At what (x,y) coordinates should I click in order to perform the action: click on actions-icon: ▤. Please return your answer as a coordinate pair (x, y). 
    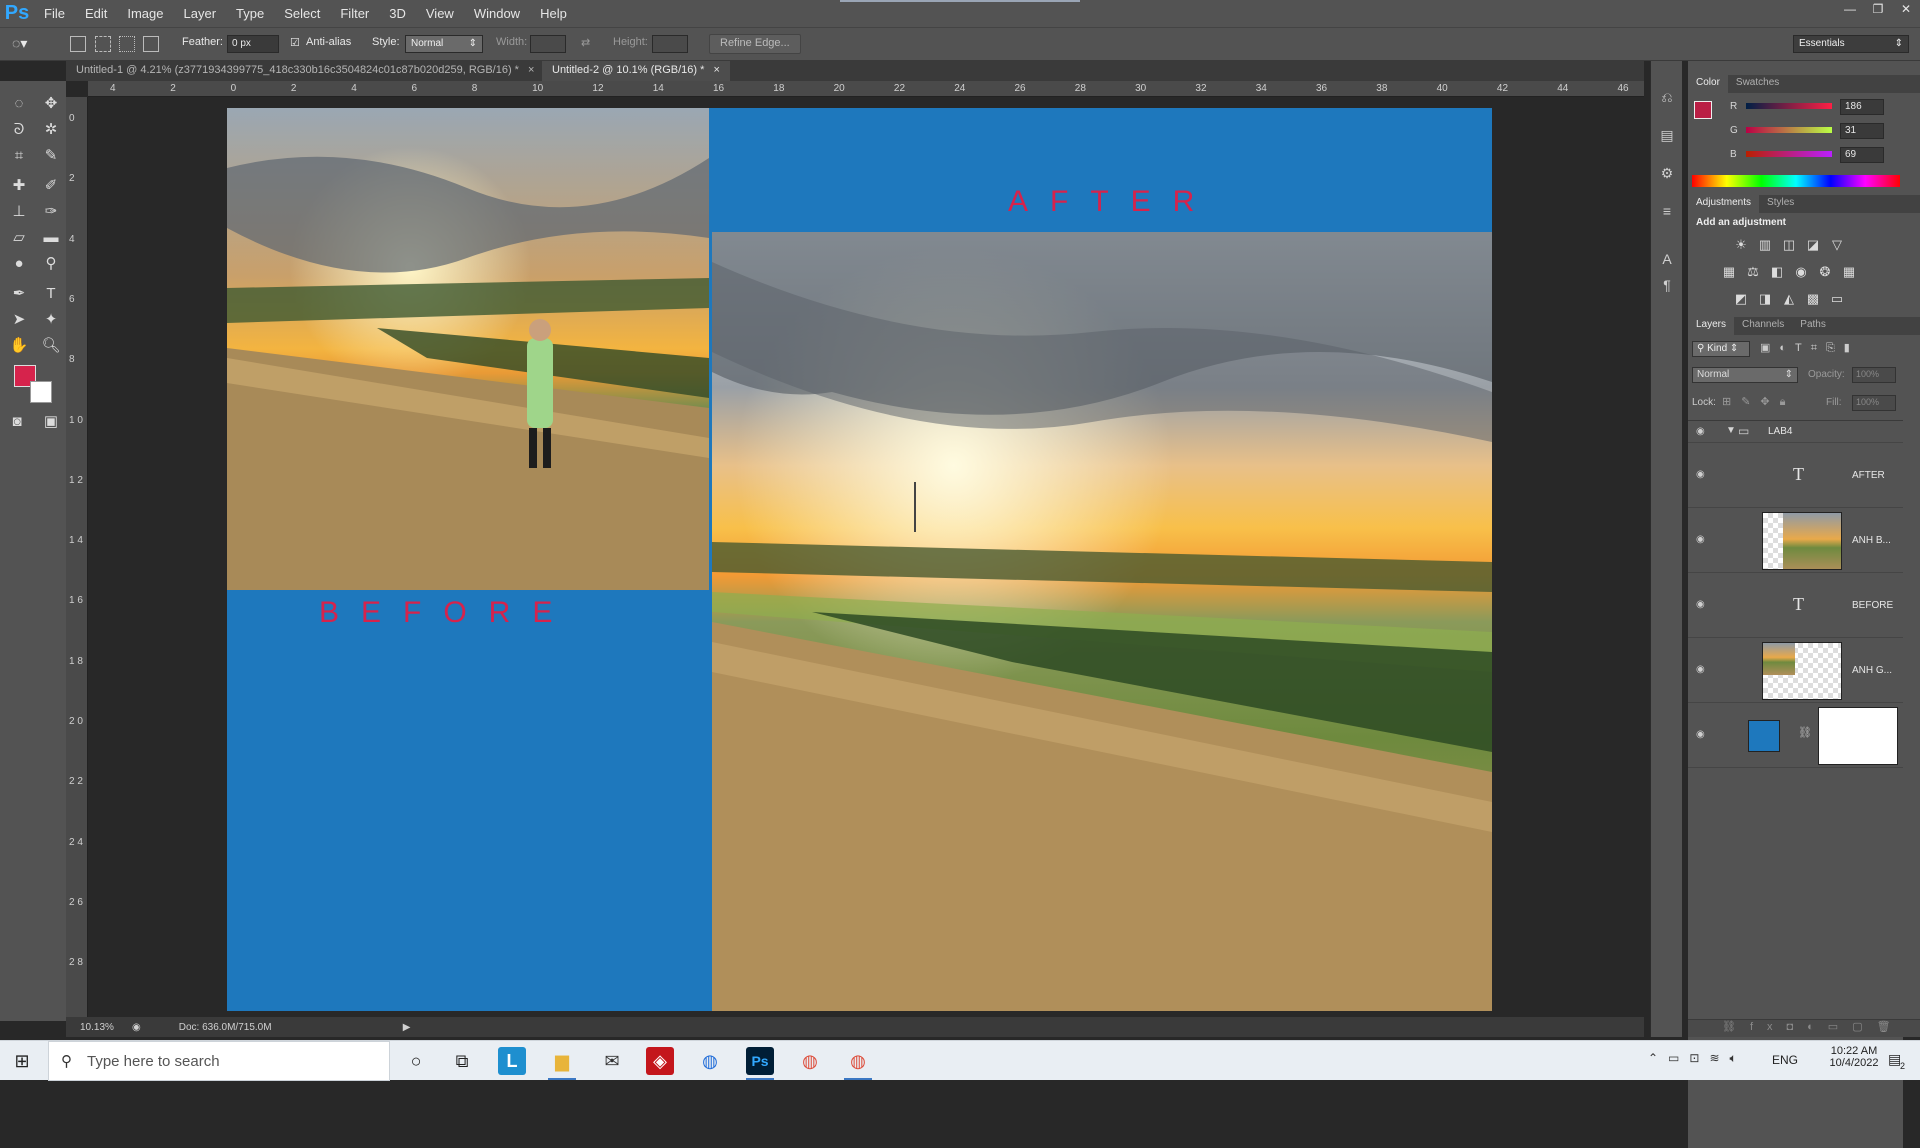
    Looking at the image, I should click on (1667, 137).